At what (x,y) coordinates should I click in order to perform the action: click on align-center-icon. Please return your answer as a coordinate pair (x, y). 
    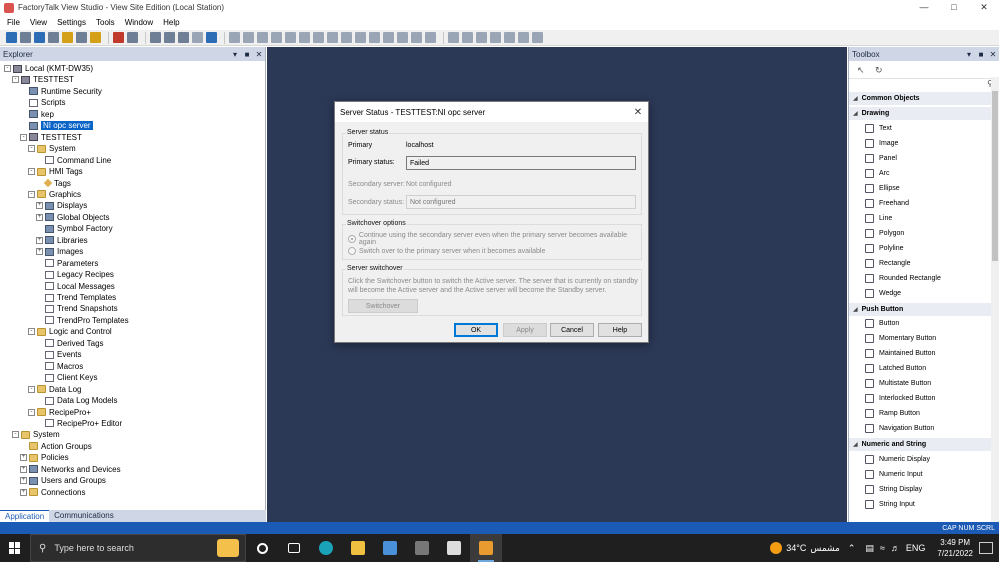
    Looking at the image, I should click on (467, 37).